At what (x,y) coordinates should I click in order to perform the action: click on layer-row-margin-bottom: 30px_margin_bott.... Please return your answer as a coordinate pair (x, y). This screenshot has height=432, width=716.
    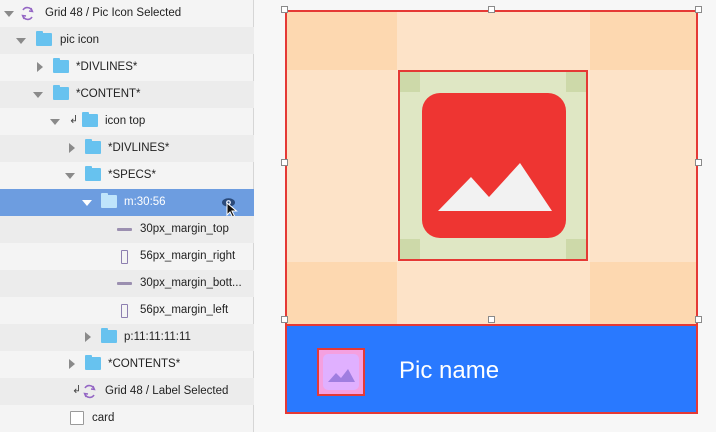
    Looking at the image, I should click on (127, 283).